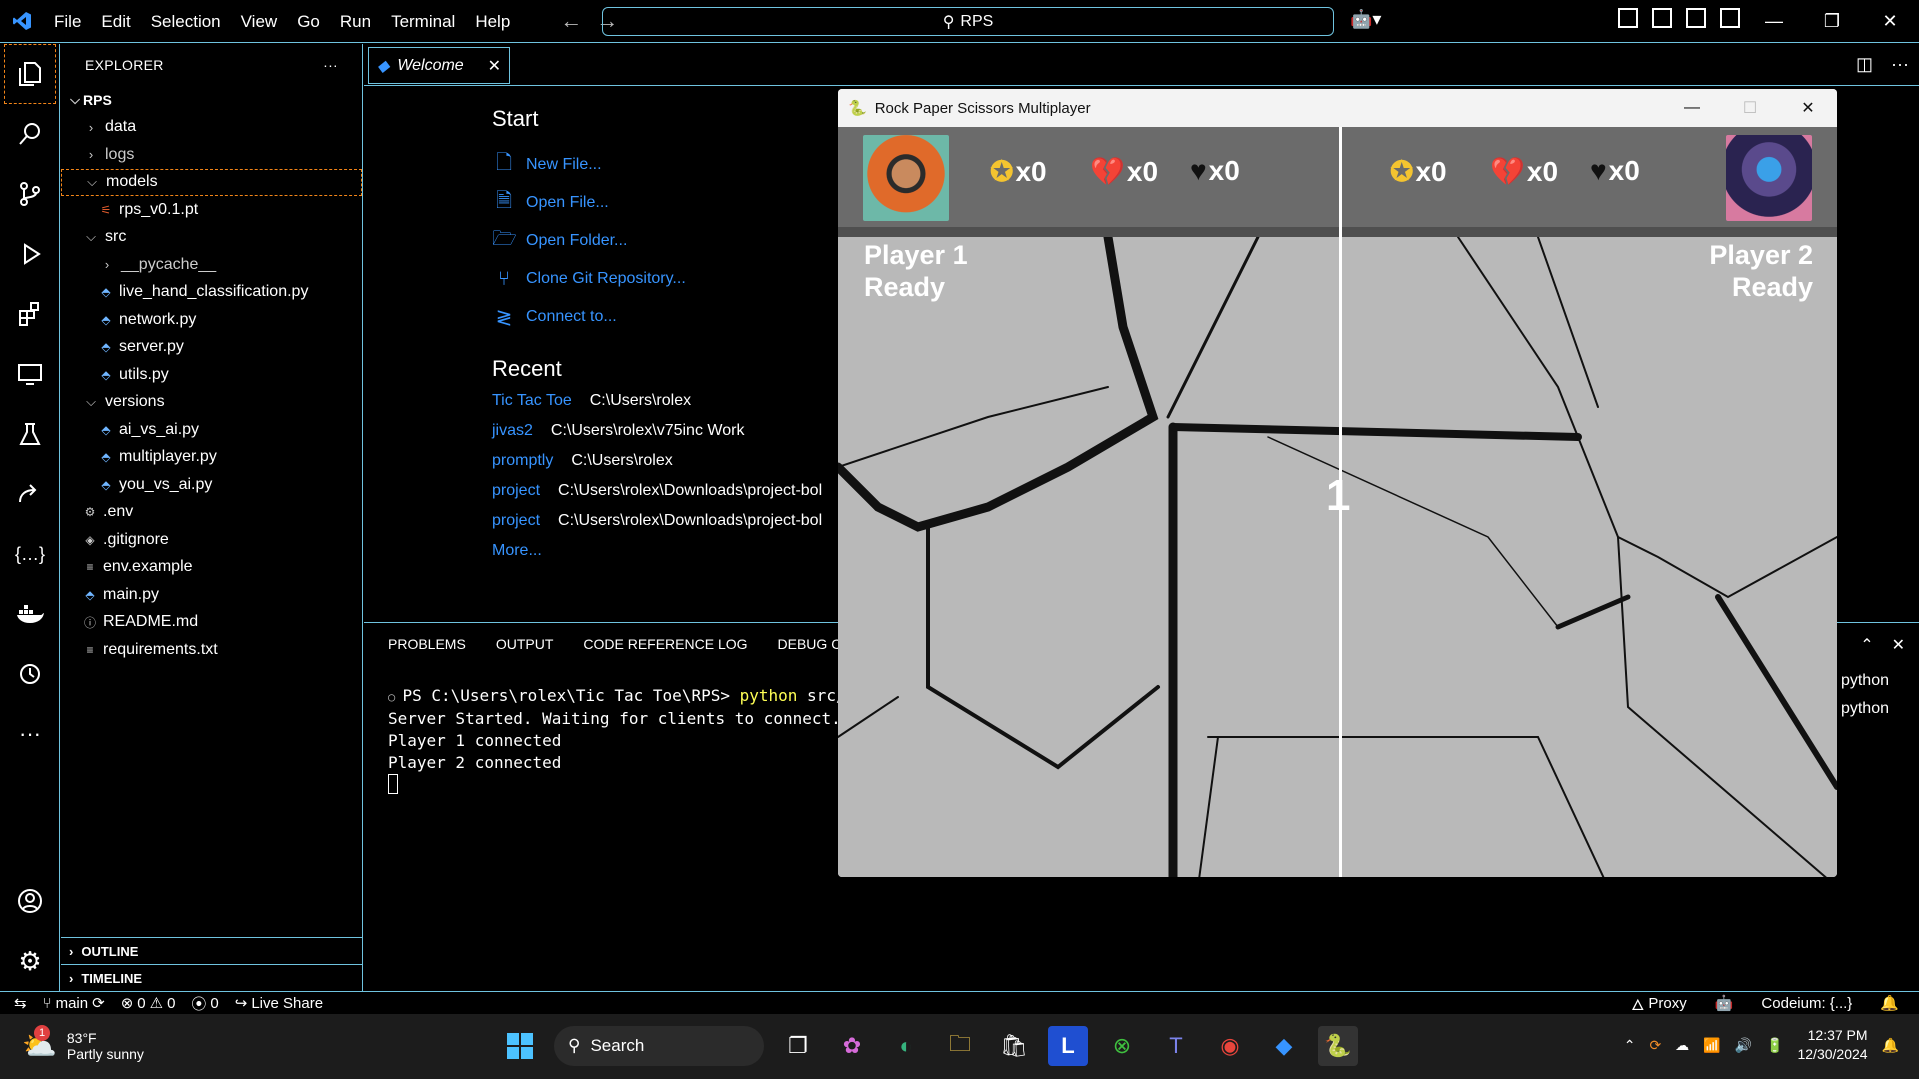 The height and width of the screenshot is (1079, 1919). Describe the element at coordinates (659, 1046) in the screenshot. I see `taskbar-search: ⚲ Search` at that location.